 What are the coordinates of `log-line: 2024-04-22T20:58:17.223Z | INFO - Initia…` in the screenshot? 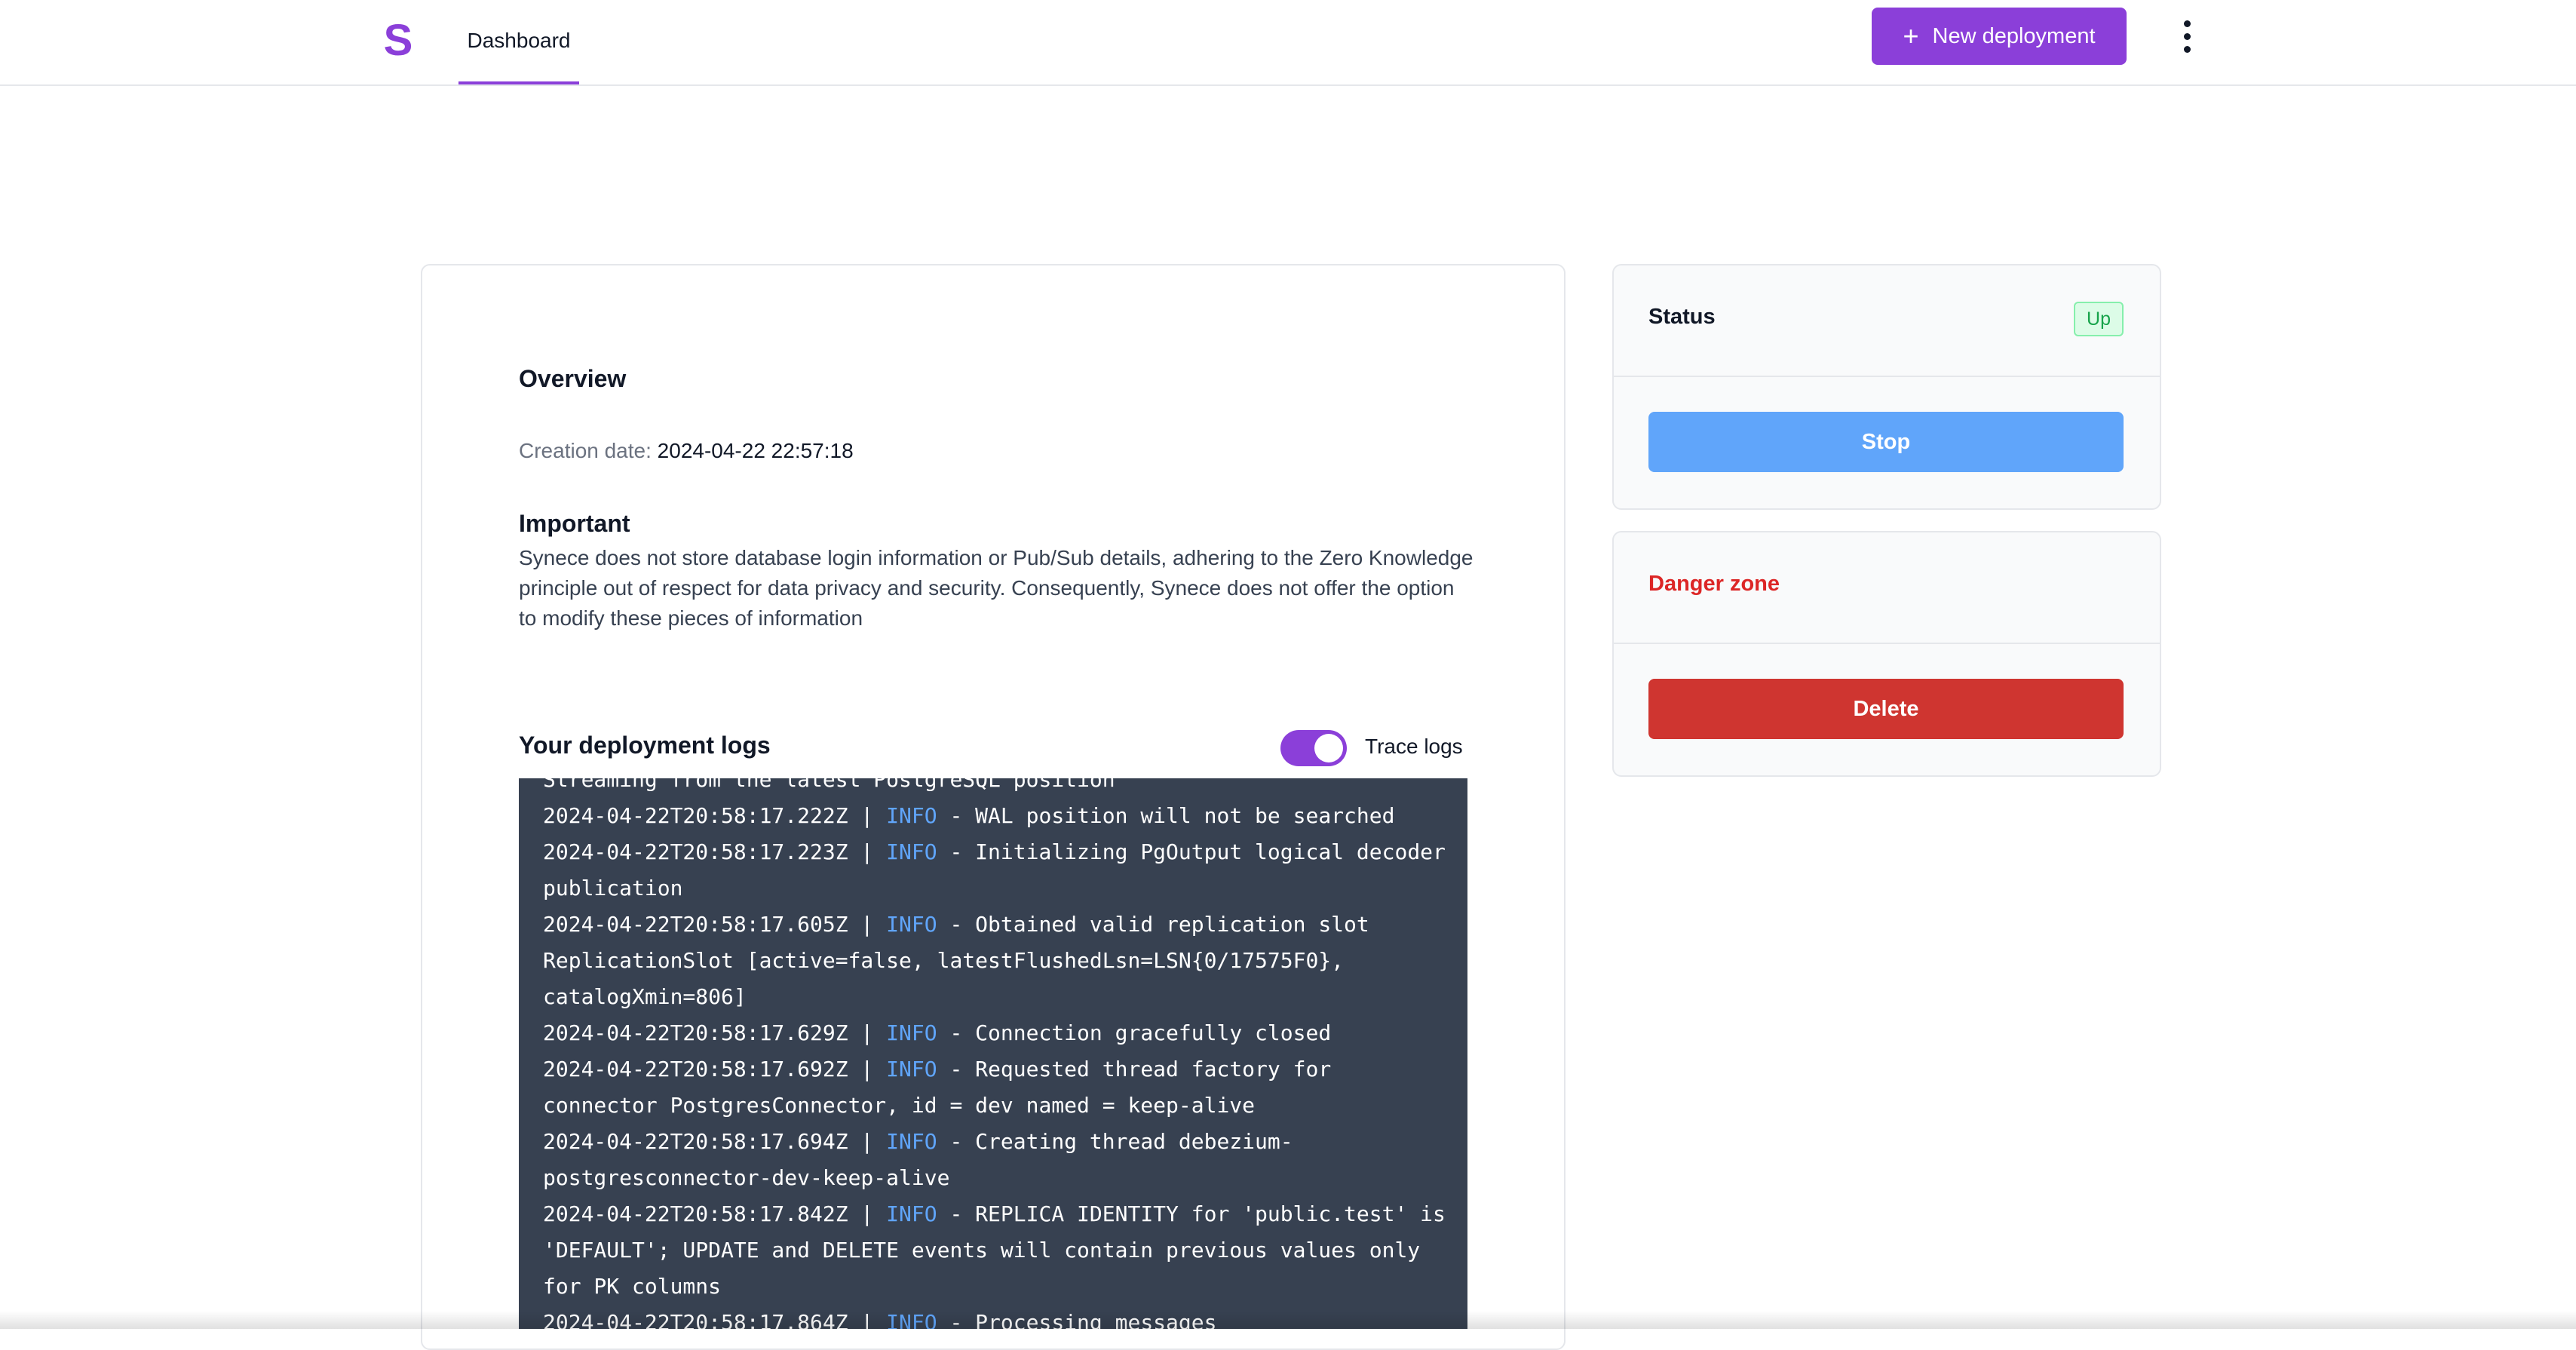 It's located at (1000, 870).